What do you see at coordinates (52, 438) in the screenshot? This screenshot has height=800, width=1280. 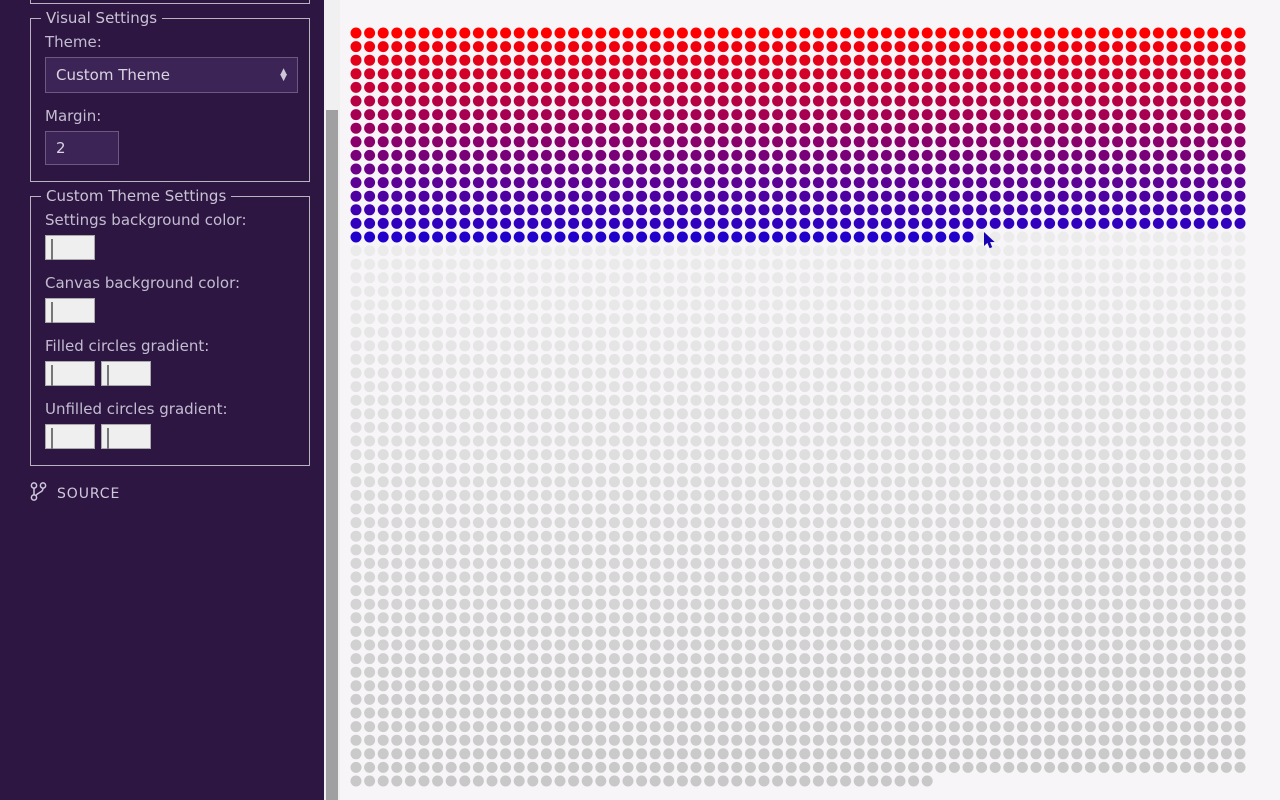 I see `unfilled-gradient-from-fill` at bounding box center [52, 438].